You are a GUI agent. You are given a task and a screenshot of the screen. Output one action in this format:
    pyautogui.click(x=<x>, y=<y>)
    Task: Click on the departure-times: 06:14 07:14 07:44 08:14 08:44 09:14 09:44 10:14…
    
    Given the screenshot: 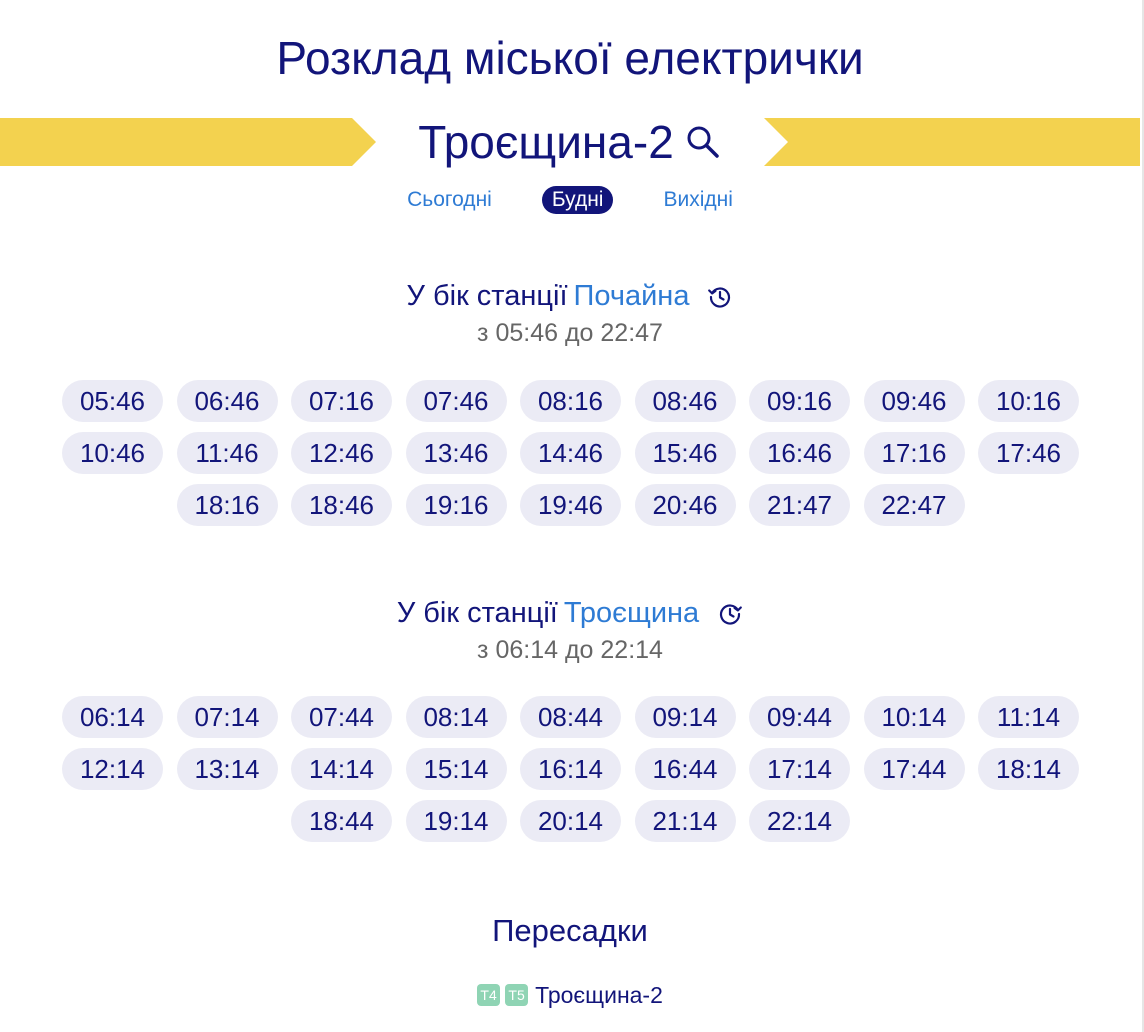 What is the action you would take?
    pyautogui.click(x=577, y=769)
    